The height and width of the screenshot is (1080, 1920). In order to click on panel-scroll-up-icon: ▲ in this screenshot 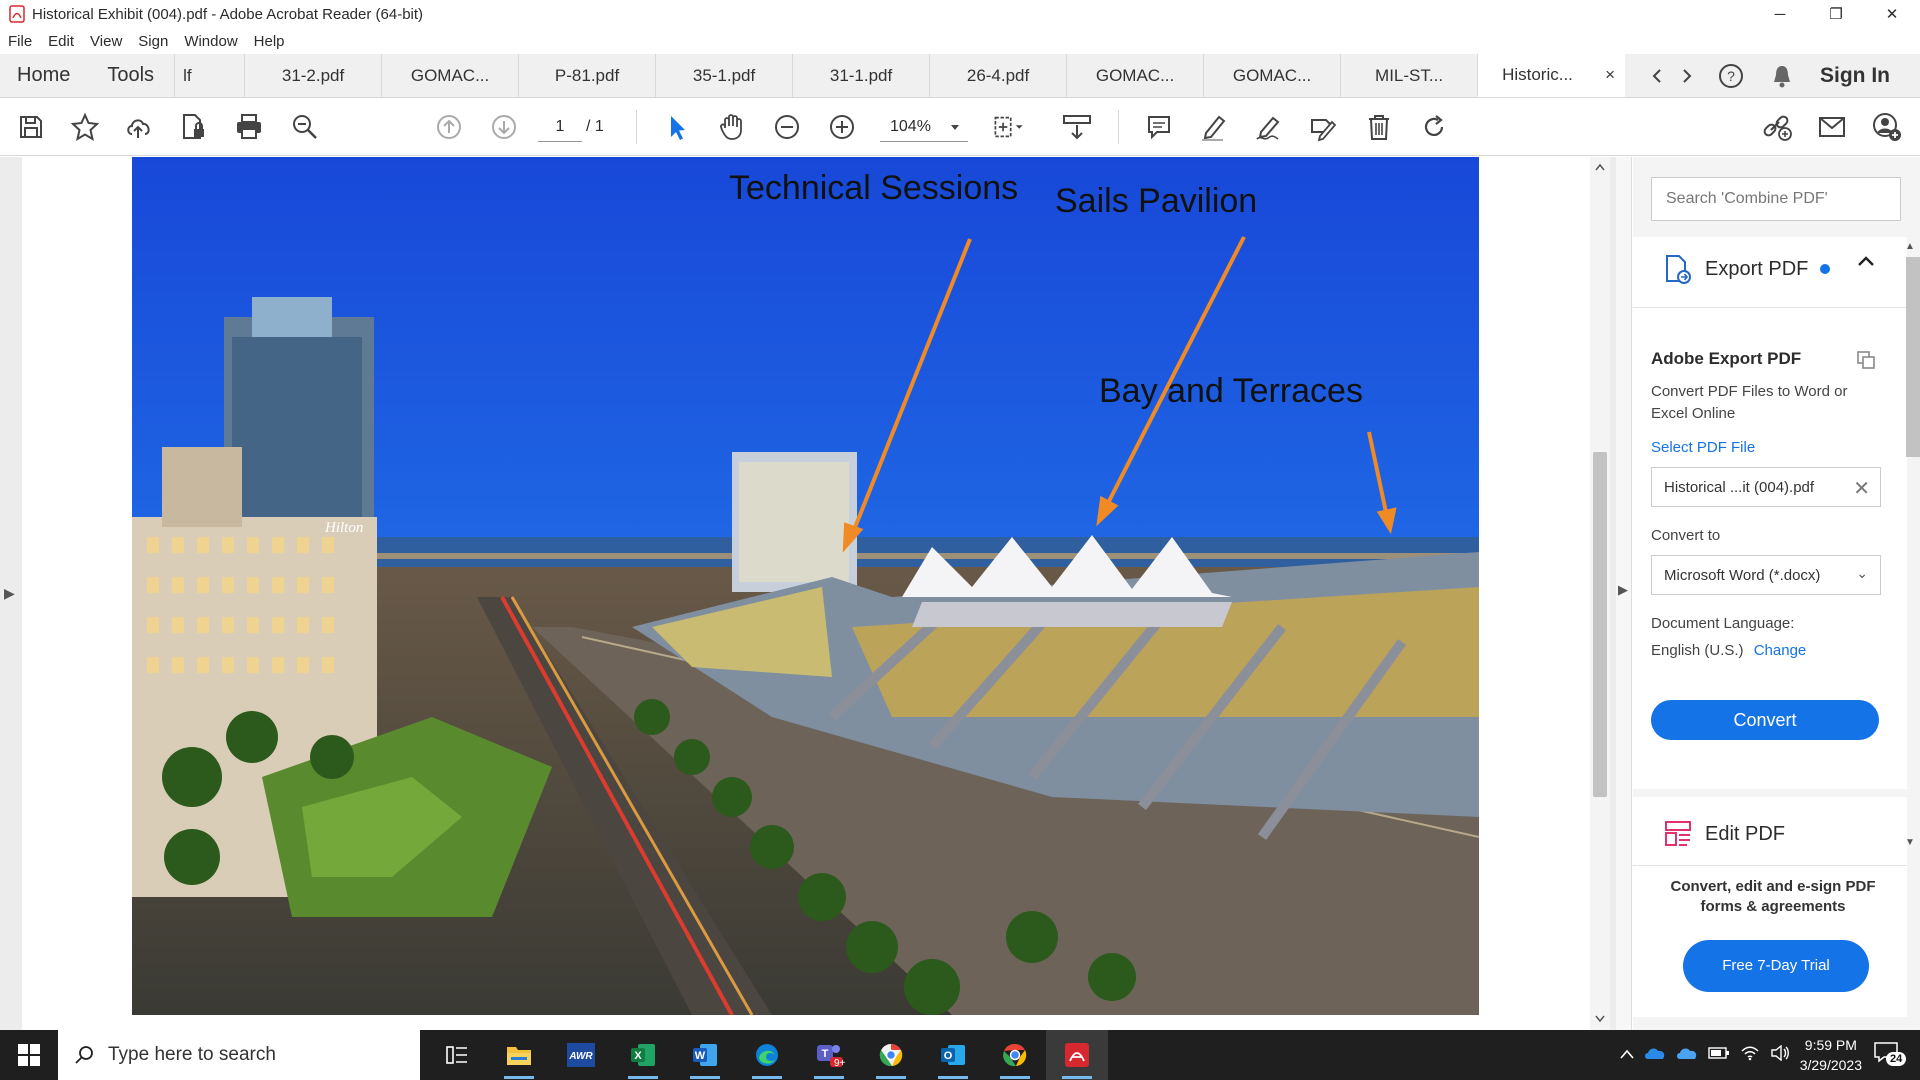, I will do `click(1910, 246)`.